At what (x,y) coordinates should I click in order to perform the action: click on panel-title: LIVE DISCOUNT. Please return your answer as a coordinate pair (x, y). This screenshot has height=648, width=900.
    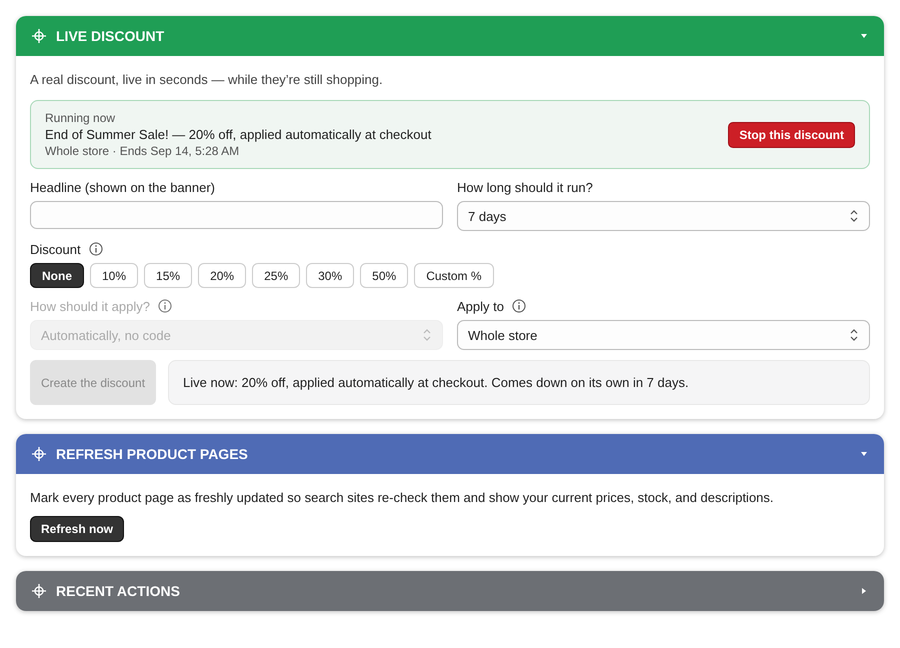
    Looking at the image, I should click on (111, 36).